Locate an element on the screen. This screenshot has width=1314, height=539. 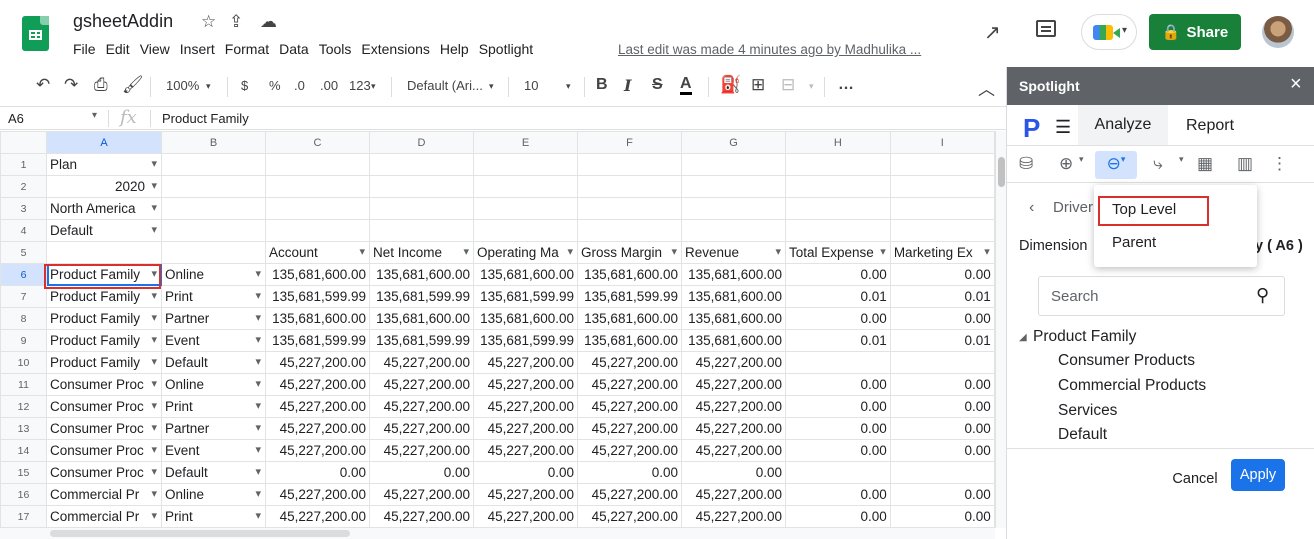
tree-collapse-icon: ◢ is located at coordinates (1023, 337).